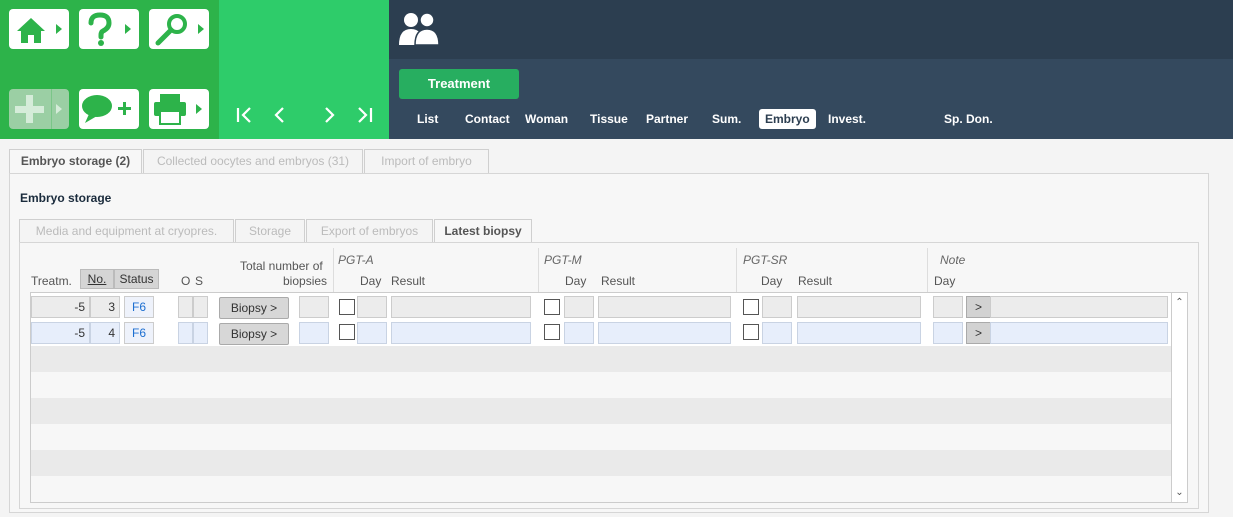  What do you see at coordinates (66, 198) in the screenshot?
I see `section-title: Embryo storage` at bounding box center [66, 198].